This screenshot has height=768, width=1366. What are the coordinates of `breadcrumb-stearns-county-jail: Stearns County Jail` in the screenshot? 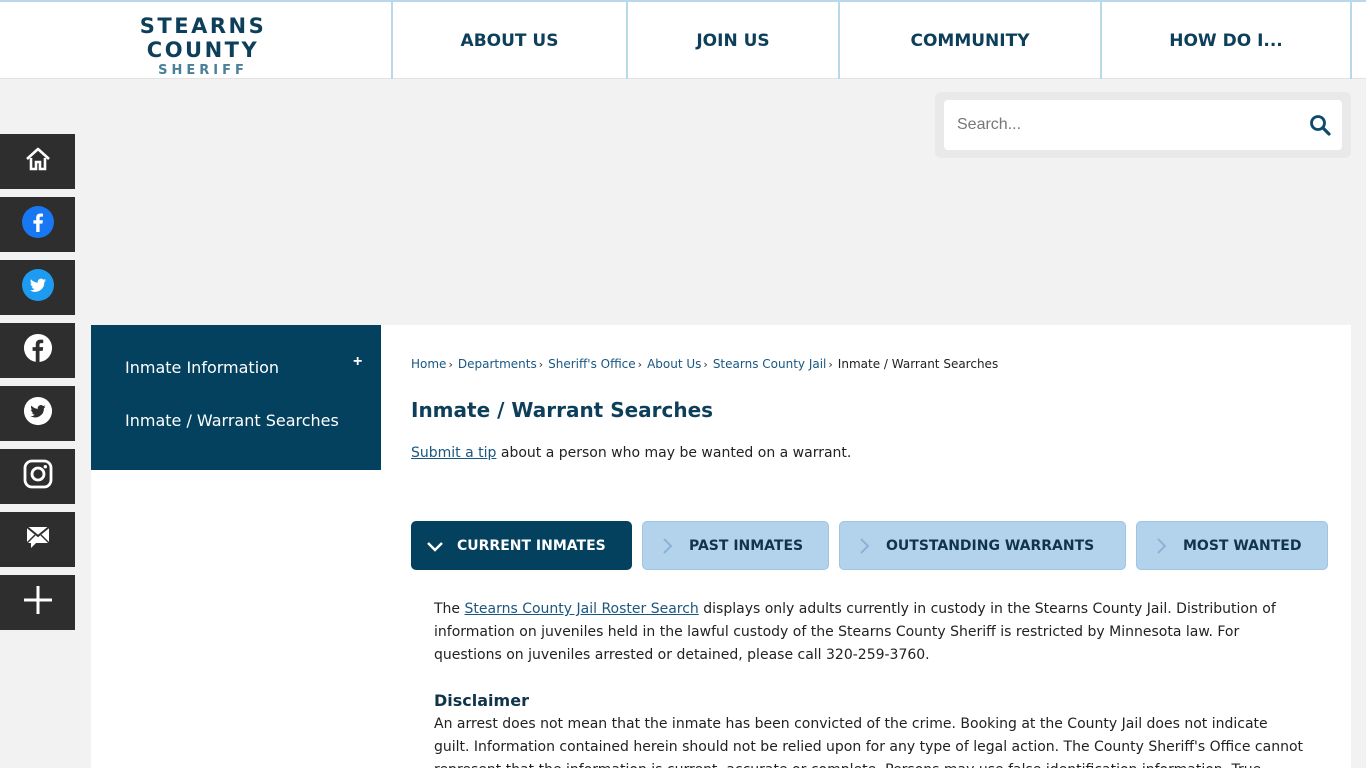 It's located at (770, 364).